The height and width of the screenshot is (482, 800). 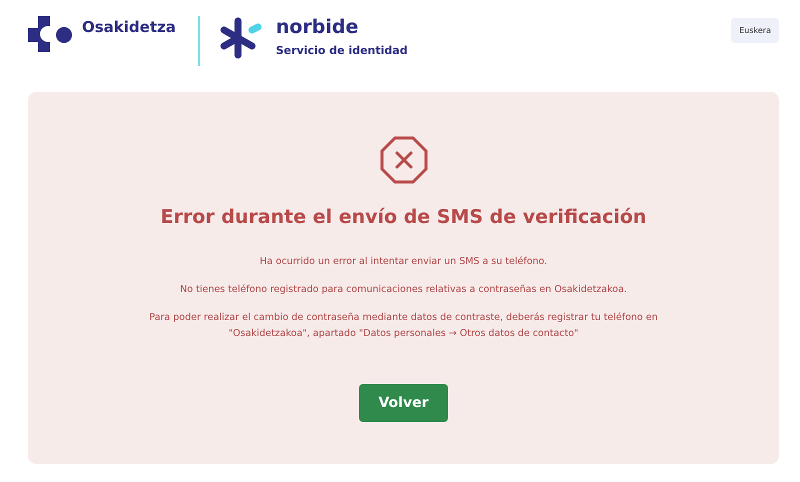 I want to click on brand-name: Osakidetza, so click(x=129, y=27).